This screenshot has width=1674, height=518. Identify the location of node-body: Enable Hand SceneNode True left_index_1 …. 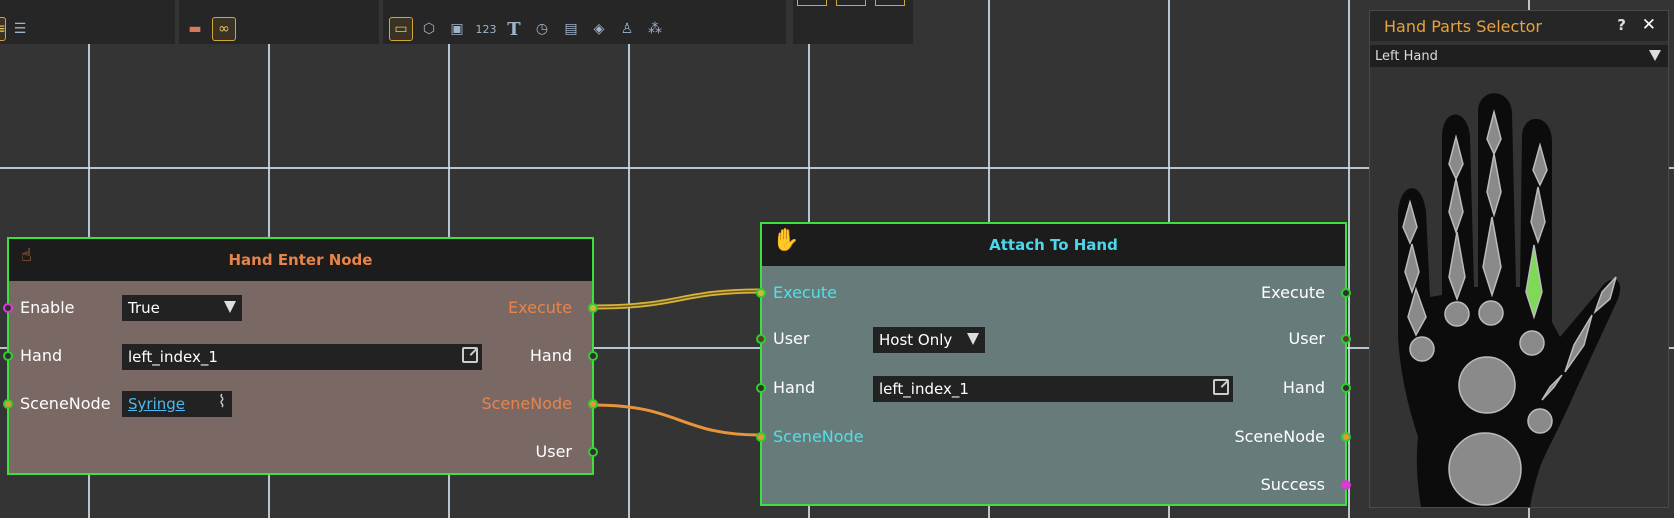
(300, 377).